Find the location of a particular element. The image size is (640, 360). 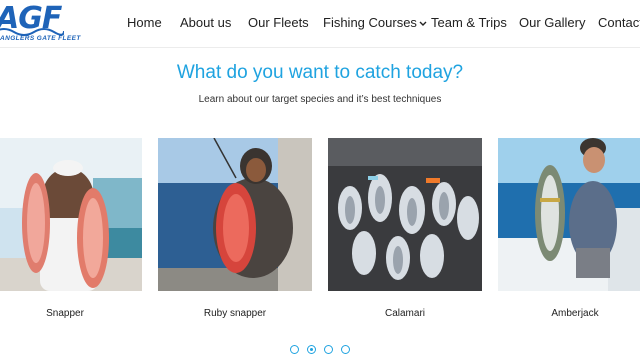

chevron-down-icon is located at coordinates (423, 23).